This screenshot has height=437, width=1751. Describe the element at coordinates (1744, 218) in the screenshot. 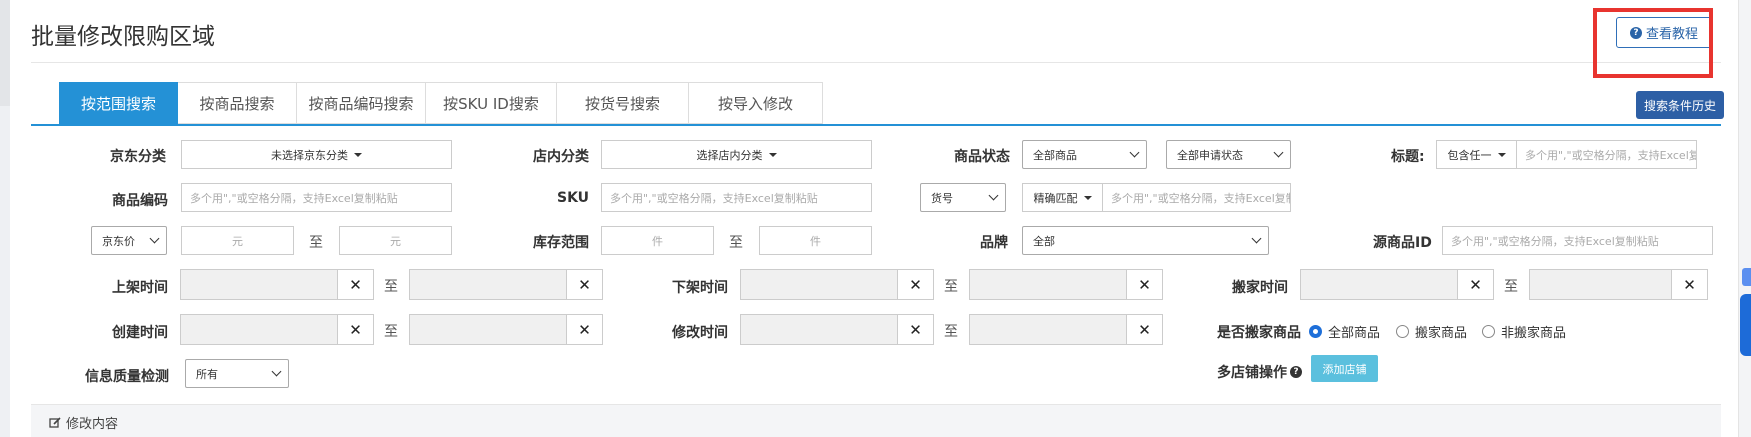

I see `right-scrollbar-strip` at that location.